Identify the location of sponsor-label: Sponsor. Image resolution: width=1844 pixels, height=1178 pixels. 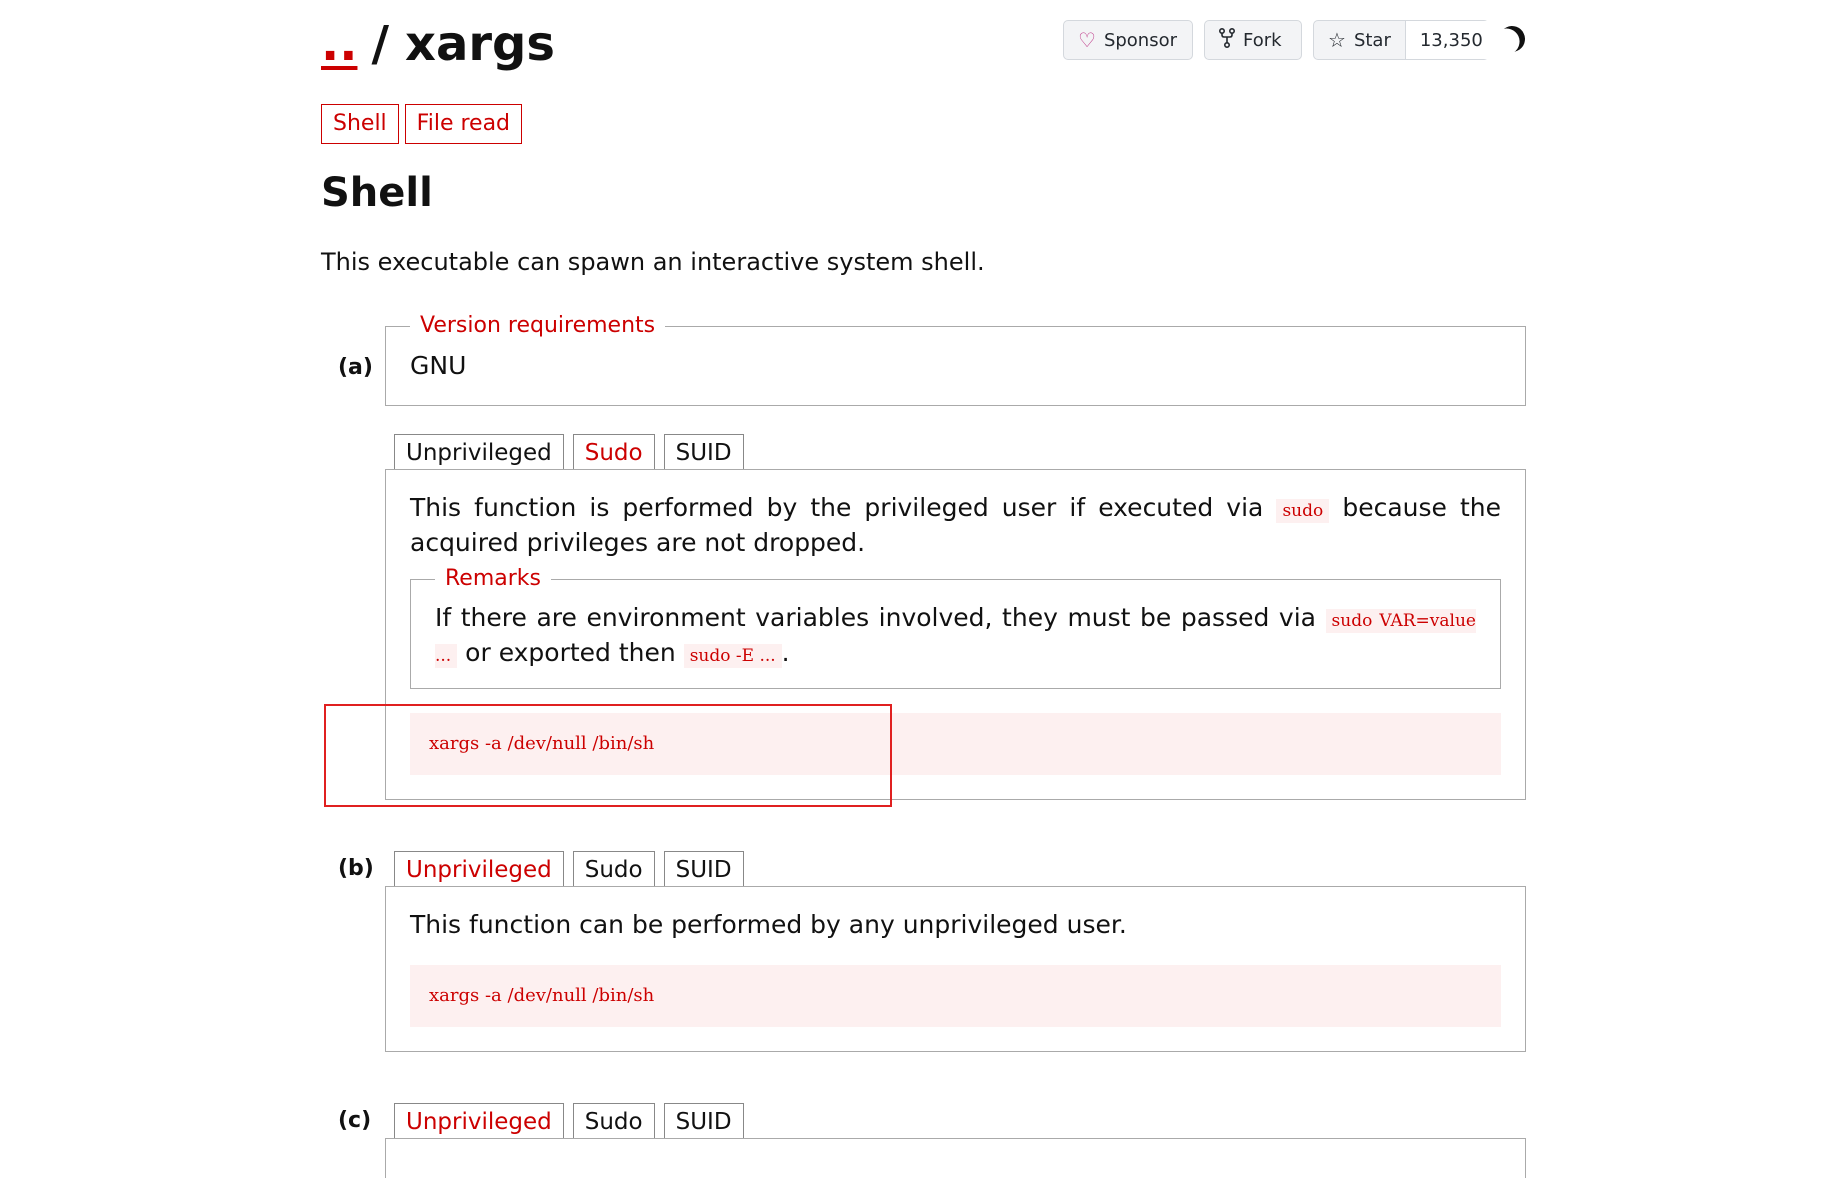
(1140, 40).